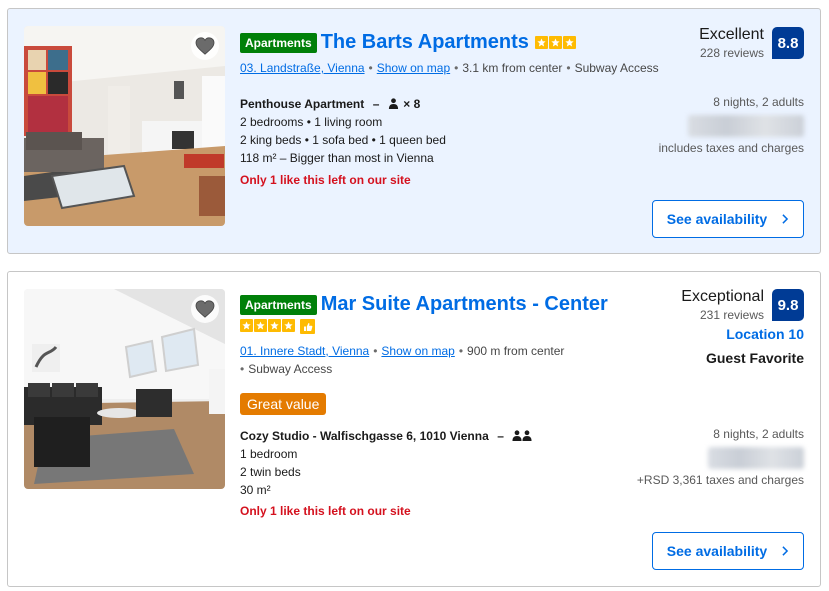  I want to click on review-score-badge: 8.8, so click(788, 43).